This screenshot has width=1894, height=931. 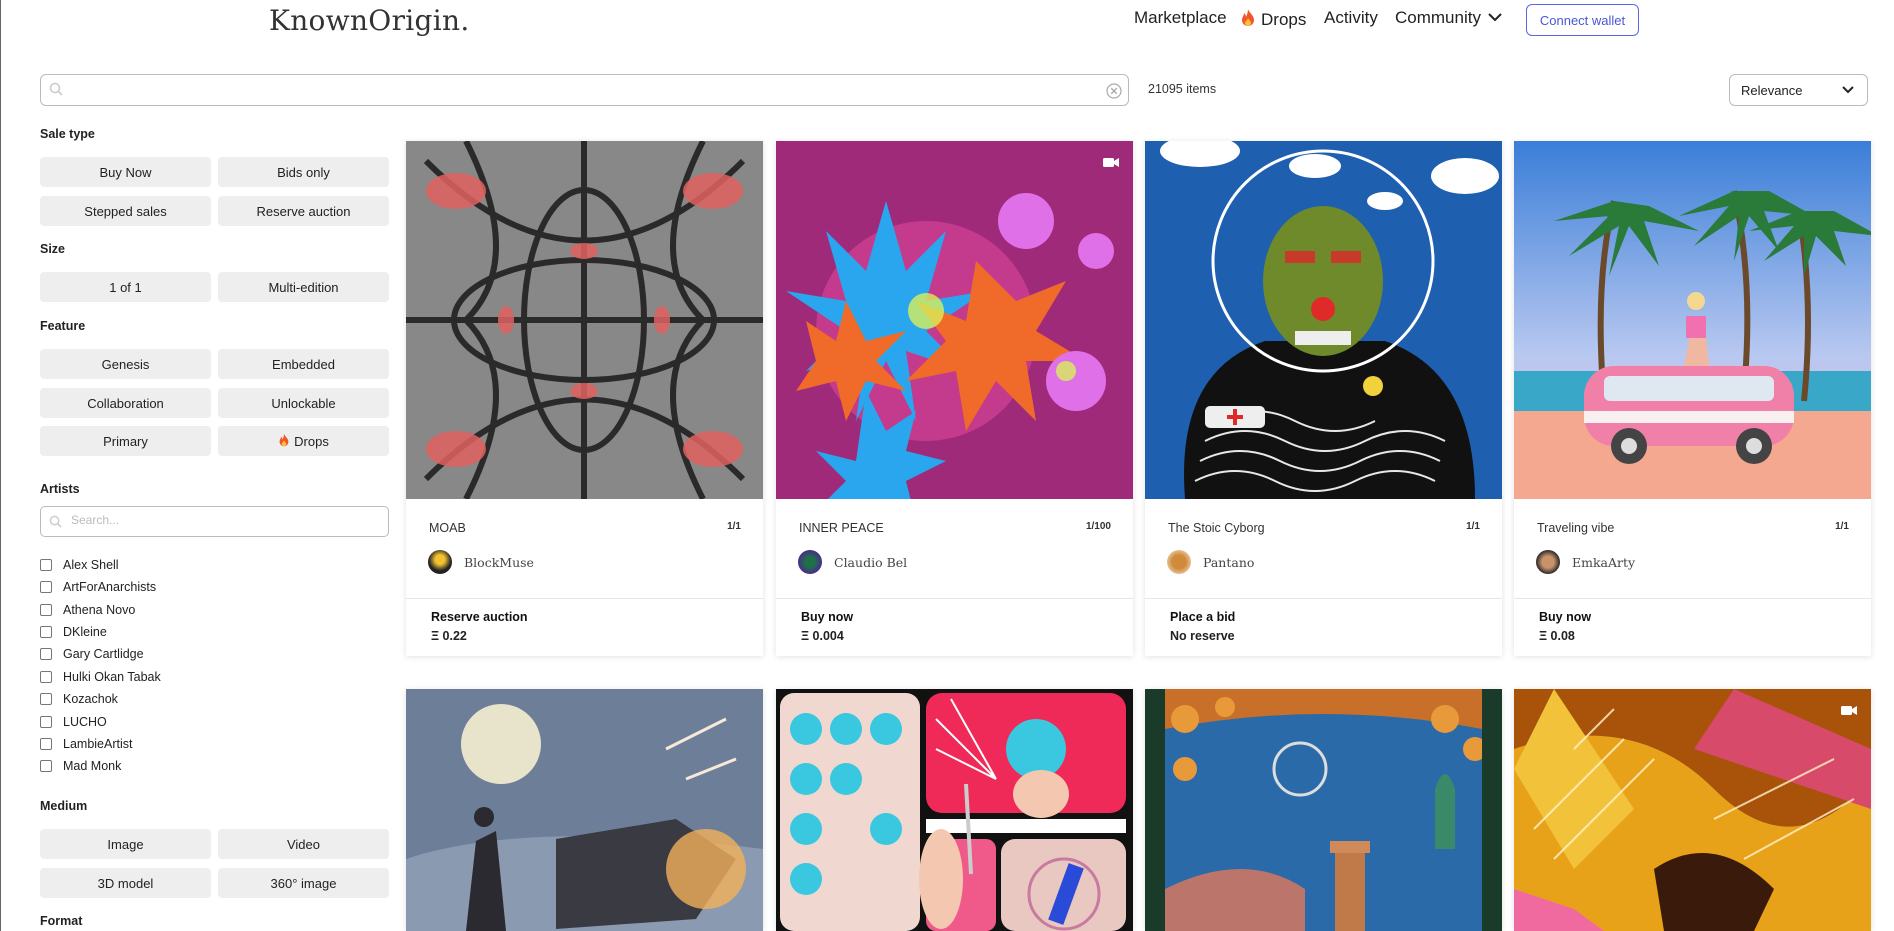 I want to click on filter-unlockable: Unlockable, so click(x=303, y=403).